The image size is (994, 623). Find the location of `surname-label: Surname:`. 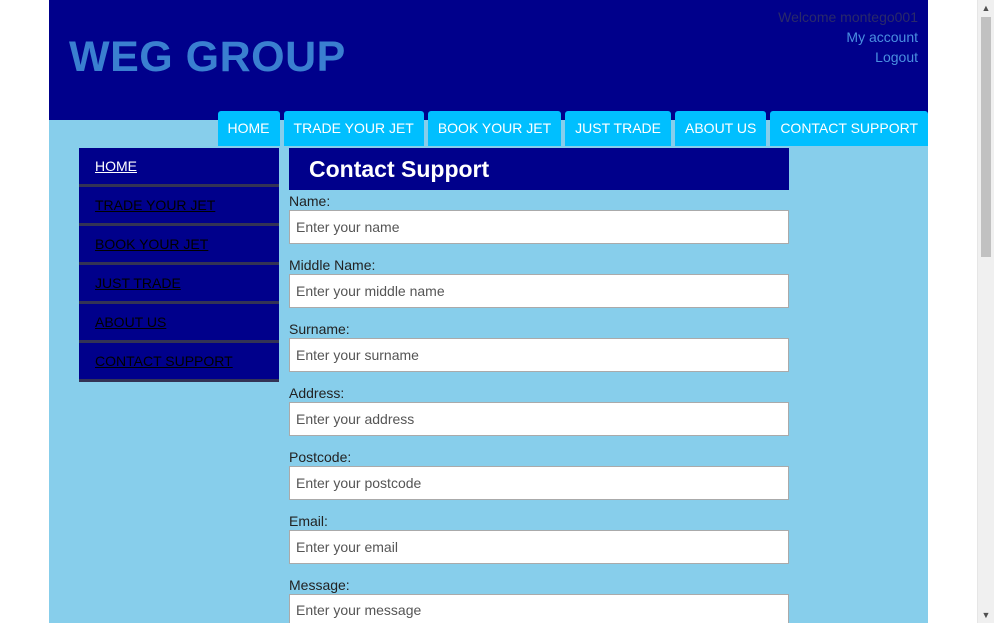

surname-label: Surname: is located at coordinates (319, 329).